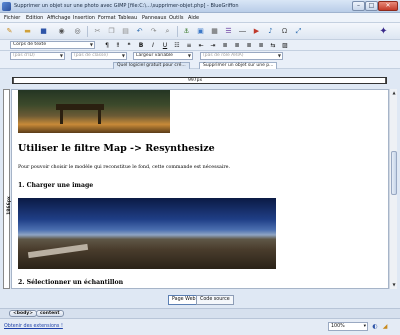  I want to click on horizontal-rule-icon: ―, so click(242, 31).